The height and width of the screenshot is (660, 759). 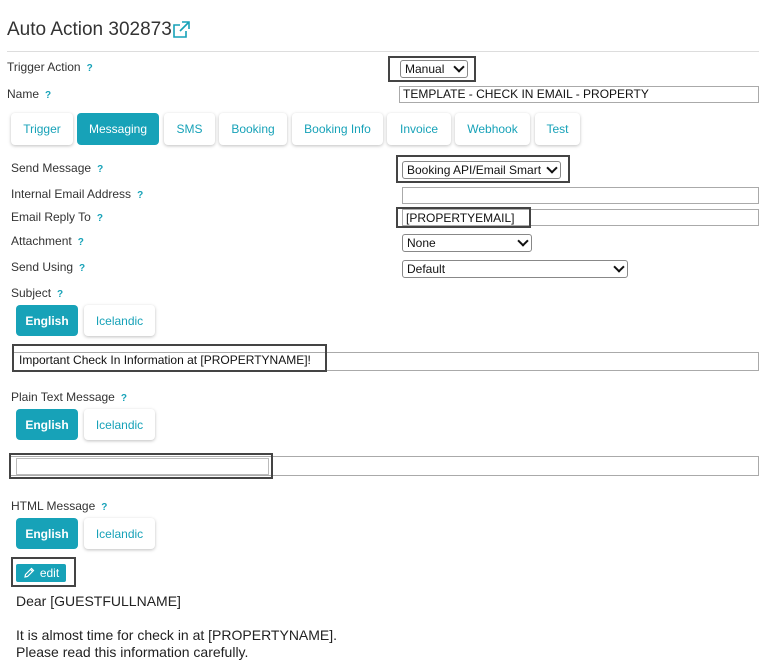 What do you see at coordinates (57, 168) in the screenshot?
I see `send-message-label: Send Message?` at bounding box center [57, 168].